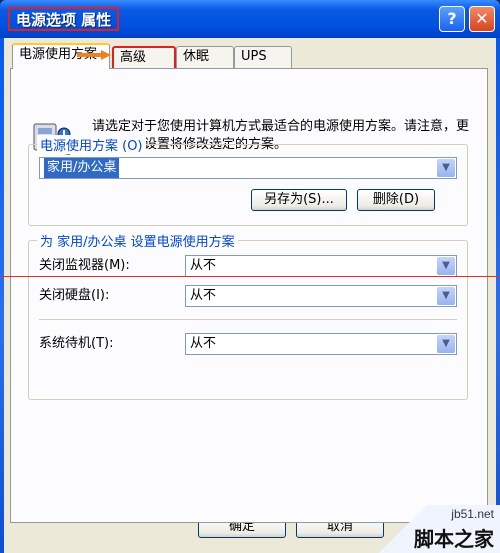  What do you see at coordinates (203, 265) in the screenshot?
I see `monitor-off-value: 从不` at bounding box center [203, 265].